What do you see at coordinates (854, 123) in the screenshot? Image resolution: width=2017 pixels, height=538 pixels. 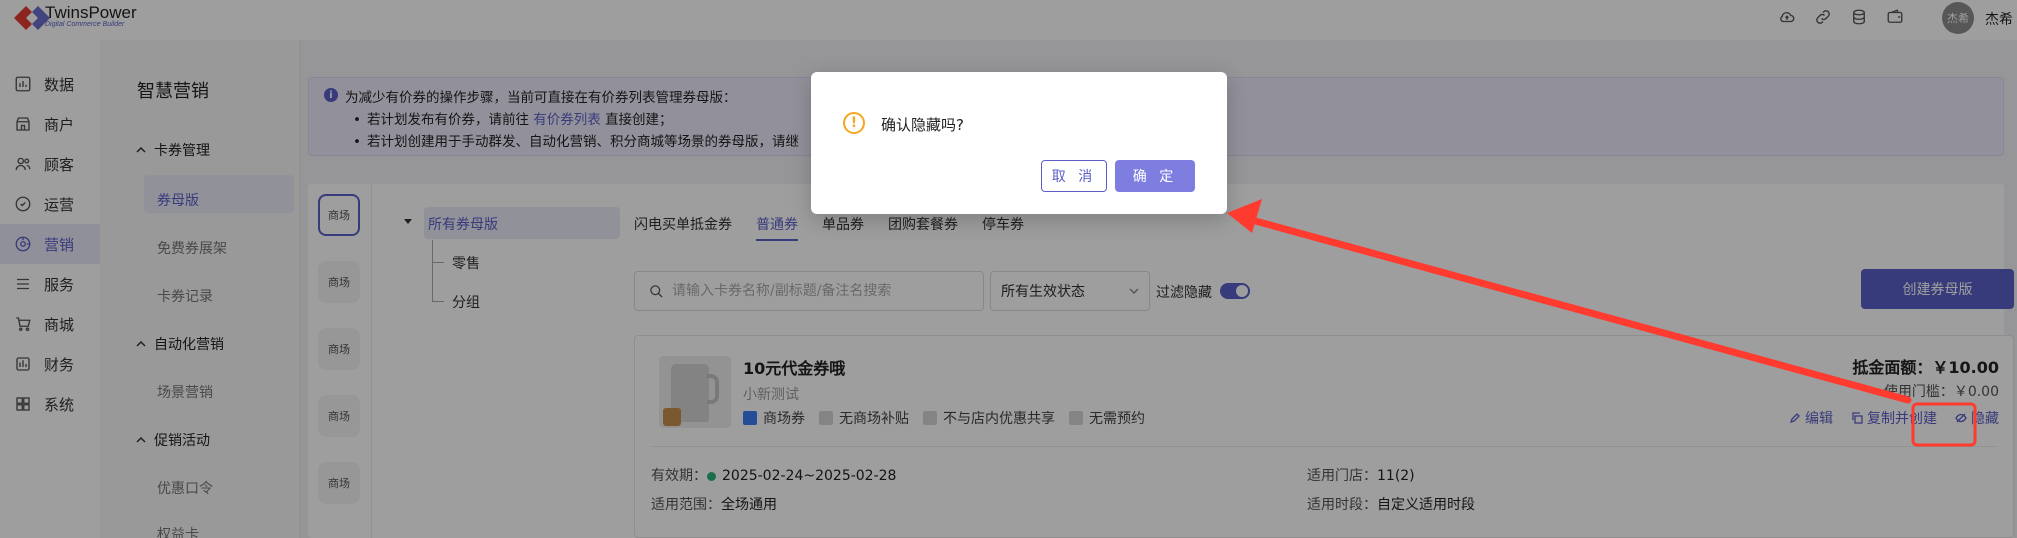 I see `warning-icon: !` at bounding box center [854, 123].